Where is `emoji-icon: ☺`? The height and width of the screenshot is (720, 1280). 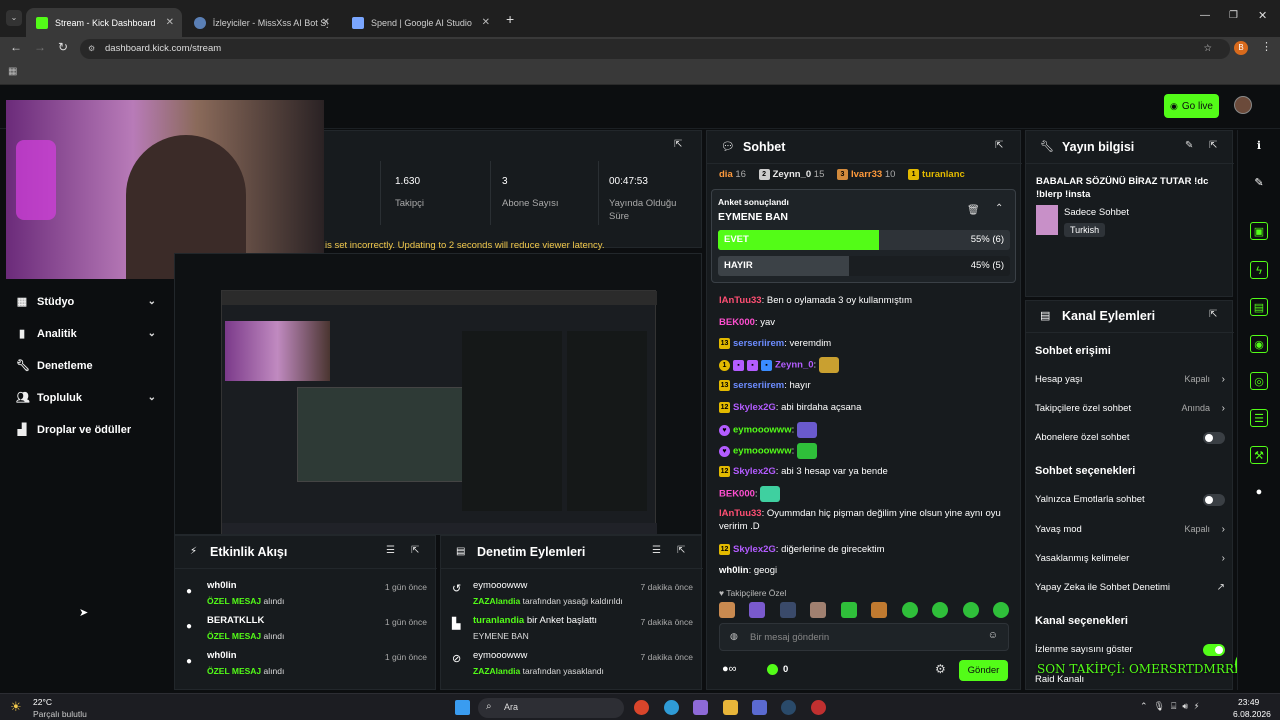 emoji-icon: ☺ is located at coordinates (993, 635).